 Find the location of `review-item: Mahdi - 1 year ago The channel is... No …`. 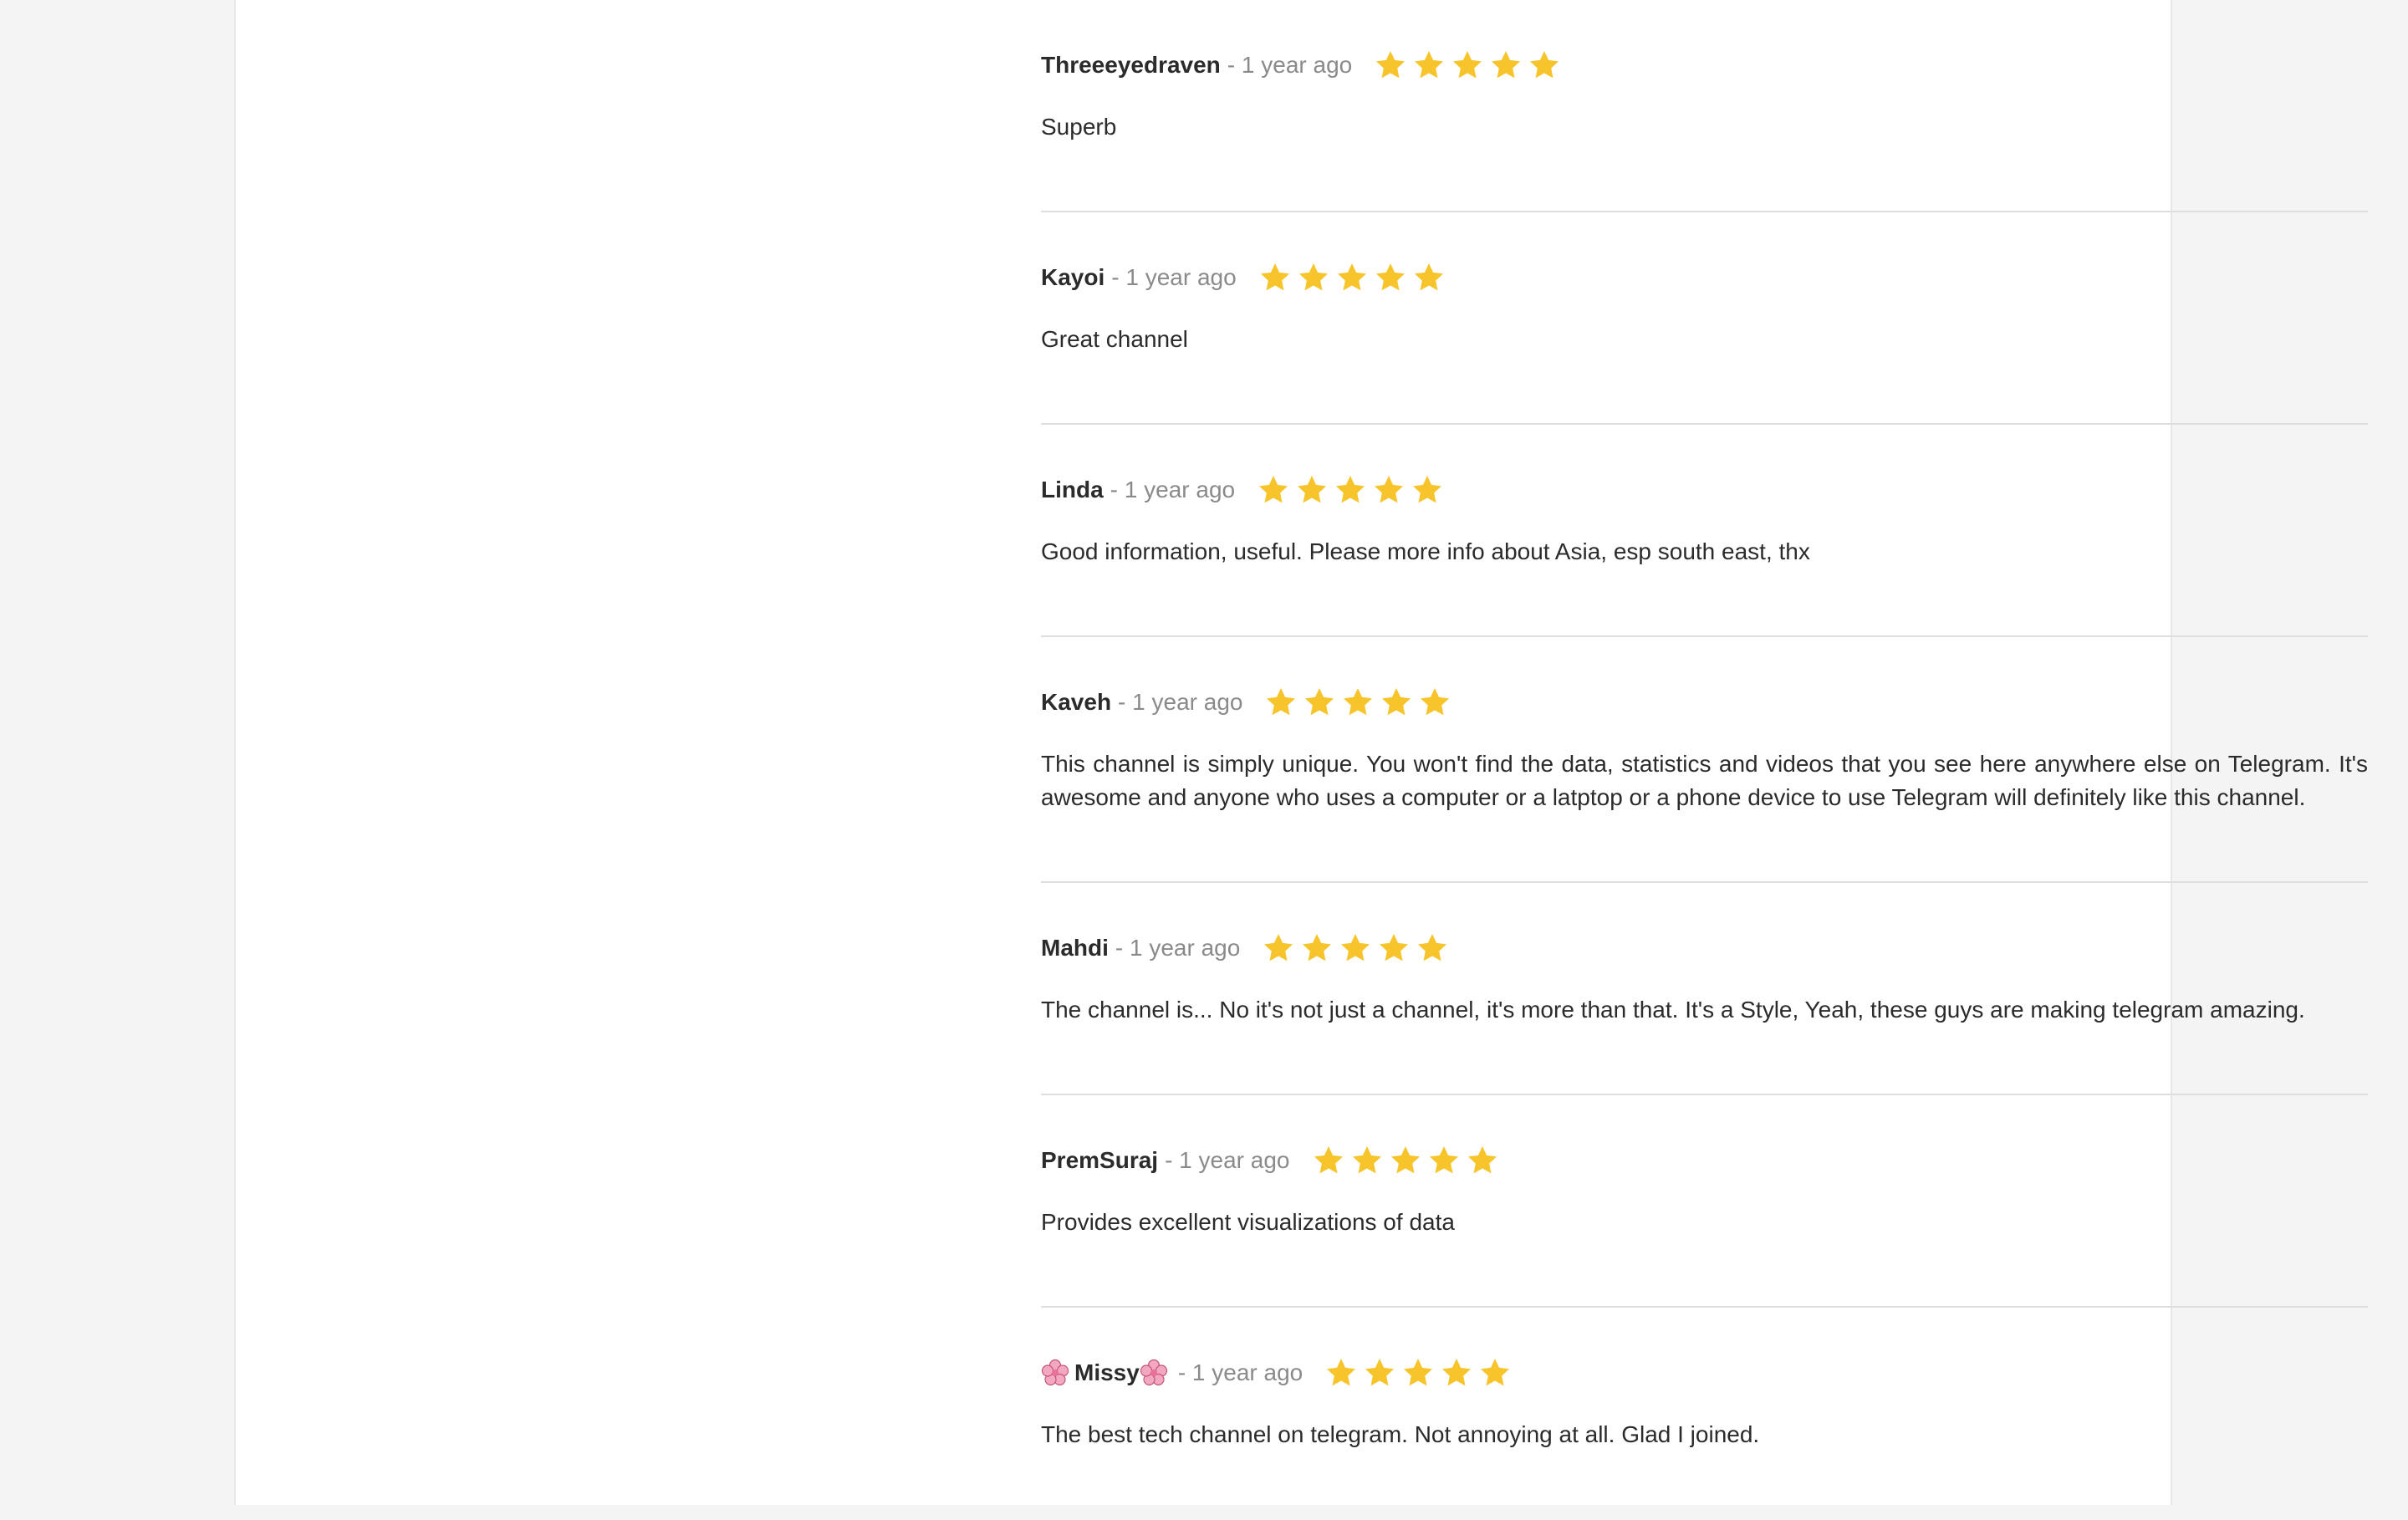

review-item: Mahdi - 1 year ago The channel is... No … is located at coordinates (1705, 989).